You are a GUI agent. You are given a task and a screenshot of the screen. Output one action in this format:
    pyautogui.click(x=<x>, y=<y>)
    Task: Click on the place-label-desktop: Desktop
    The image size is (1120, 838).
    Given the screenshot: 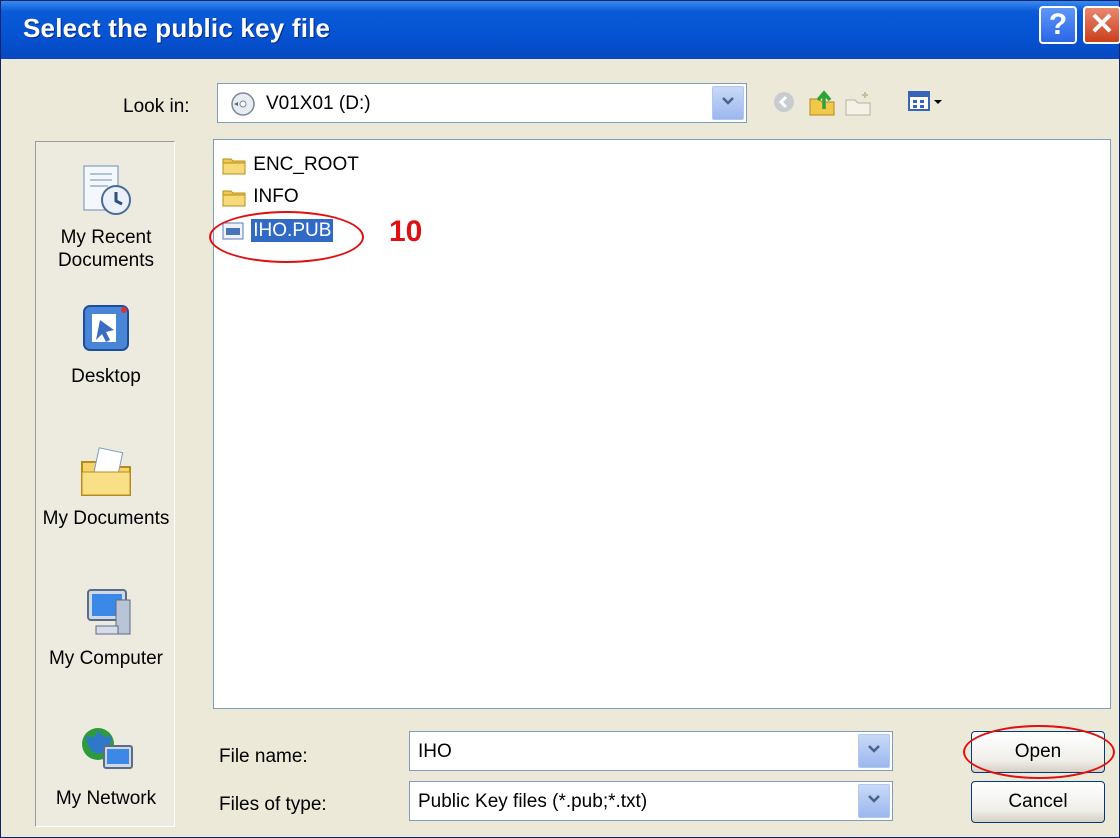 What is the action you would take?
    pyautogui.click(x=106, y=376)
    